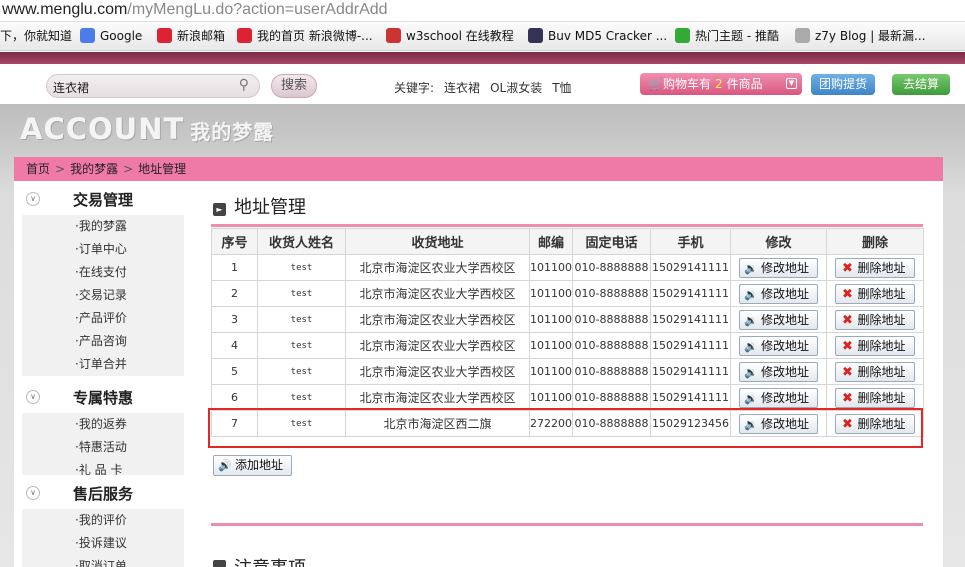 The width and height of the screenshot is (965, 567). I want to click on bookmark-item: 热门主题 - 推酷, so click(727, 36).